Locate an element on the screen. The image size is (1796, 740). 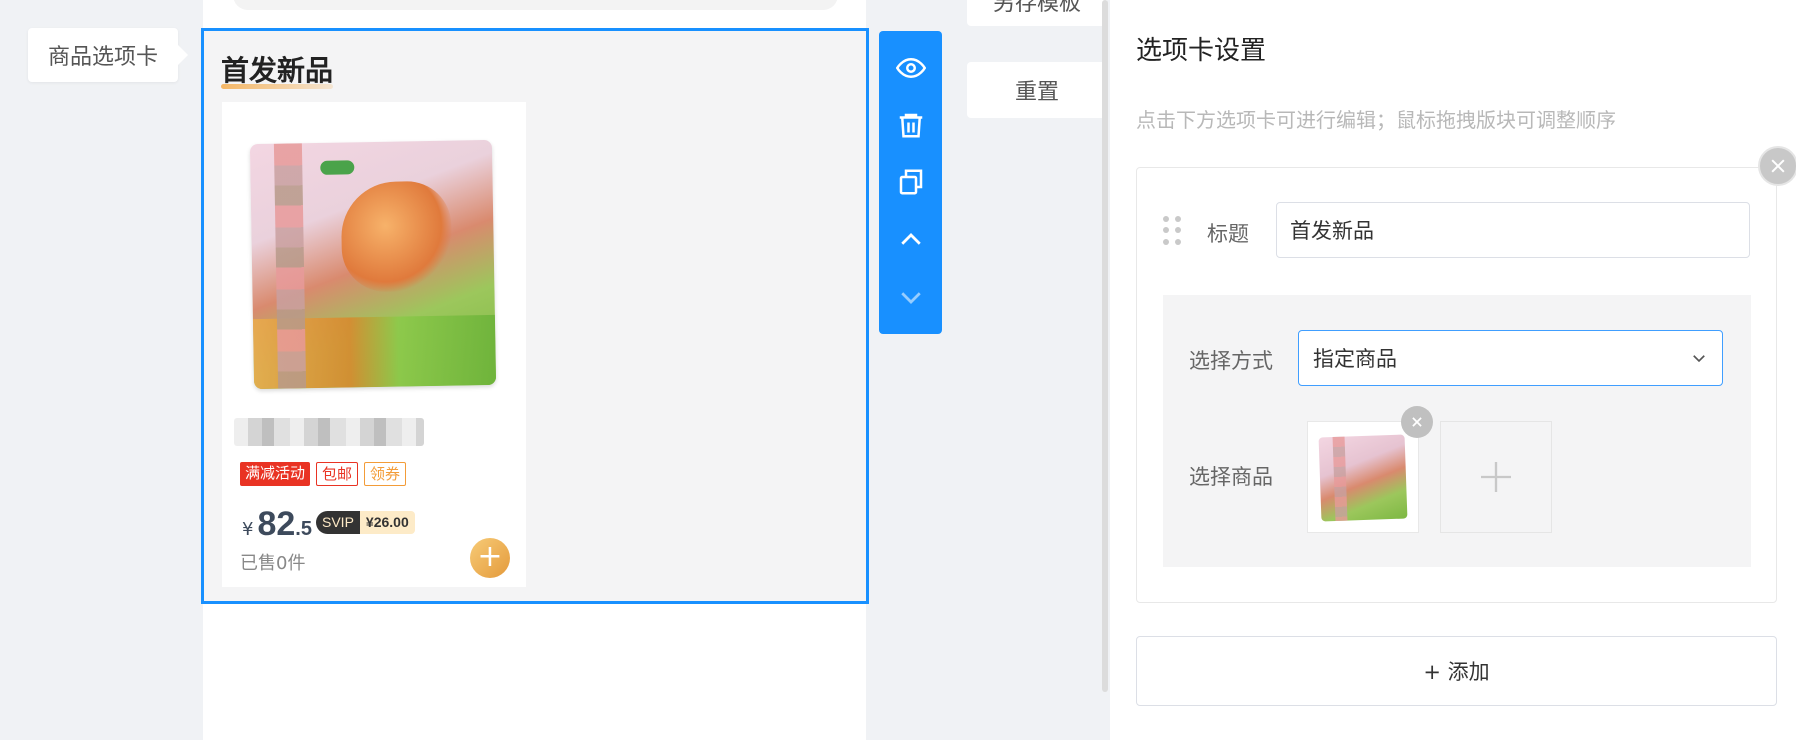
drag-handle-icon is located at coordinates (1172, 231).